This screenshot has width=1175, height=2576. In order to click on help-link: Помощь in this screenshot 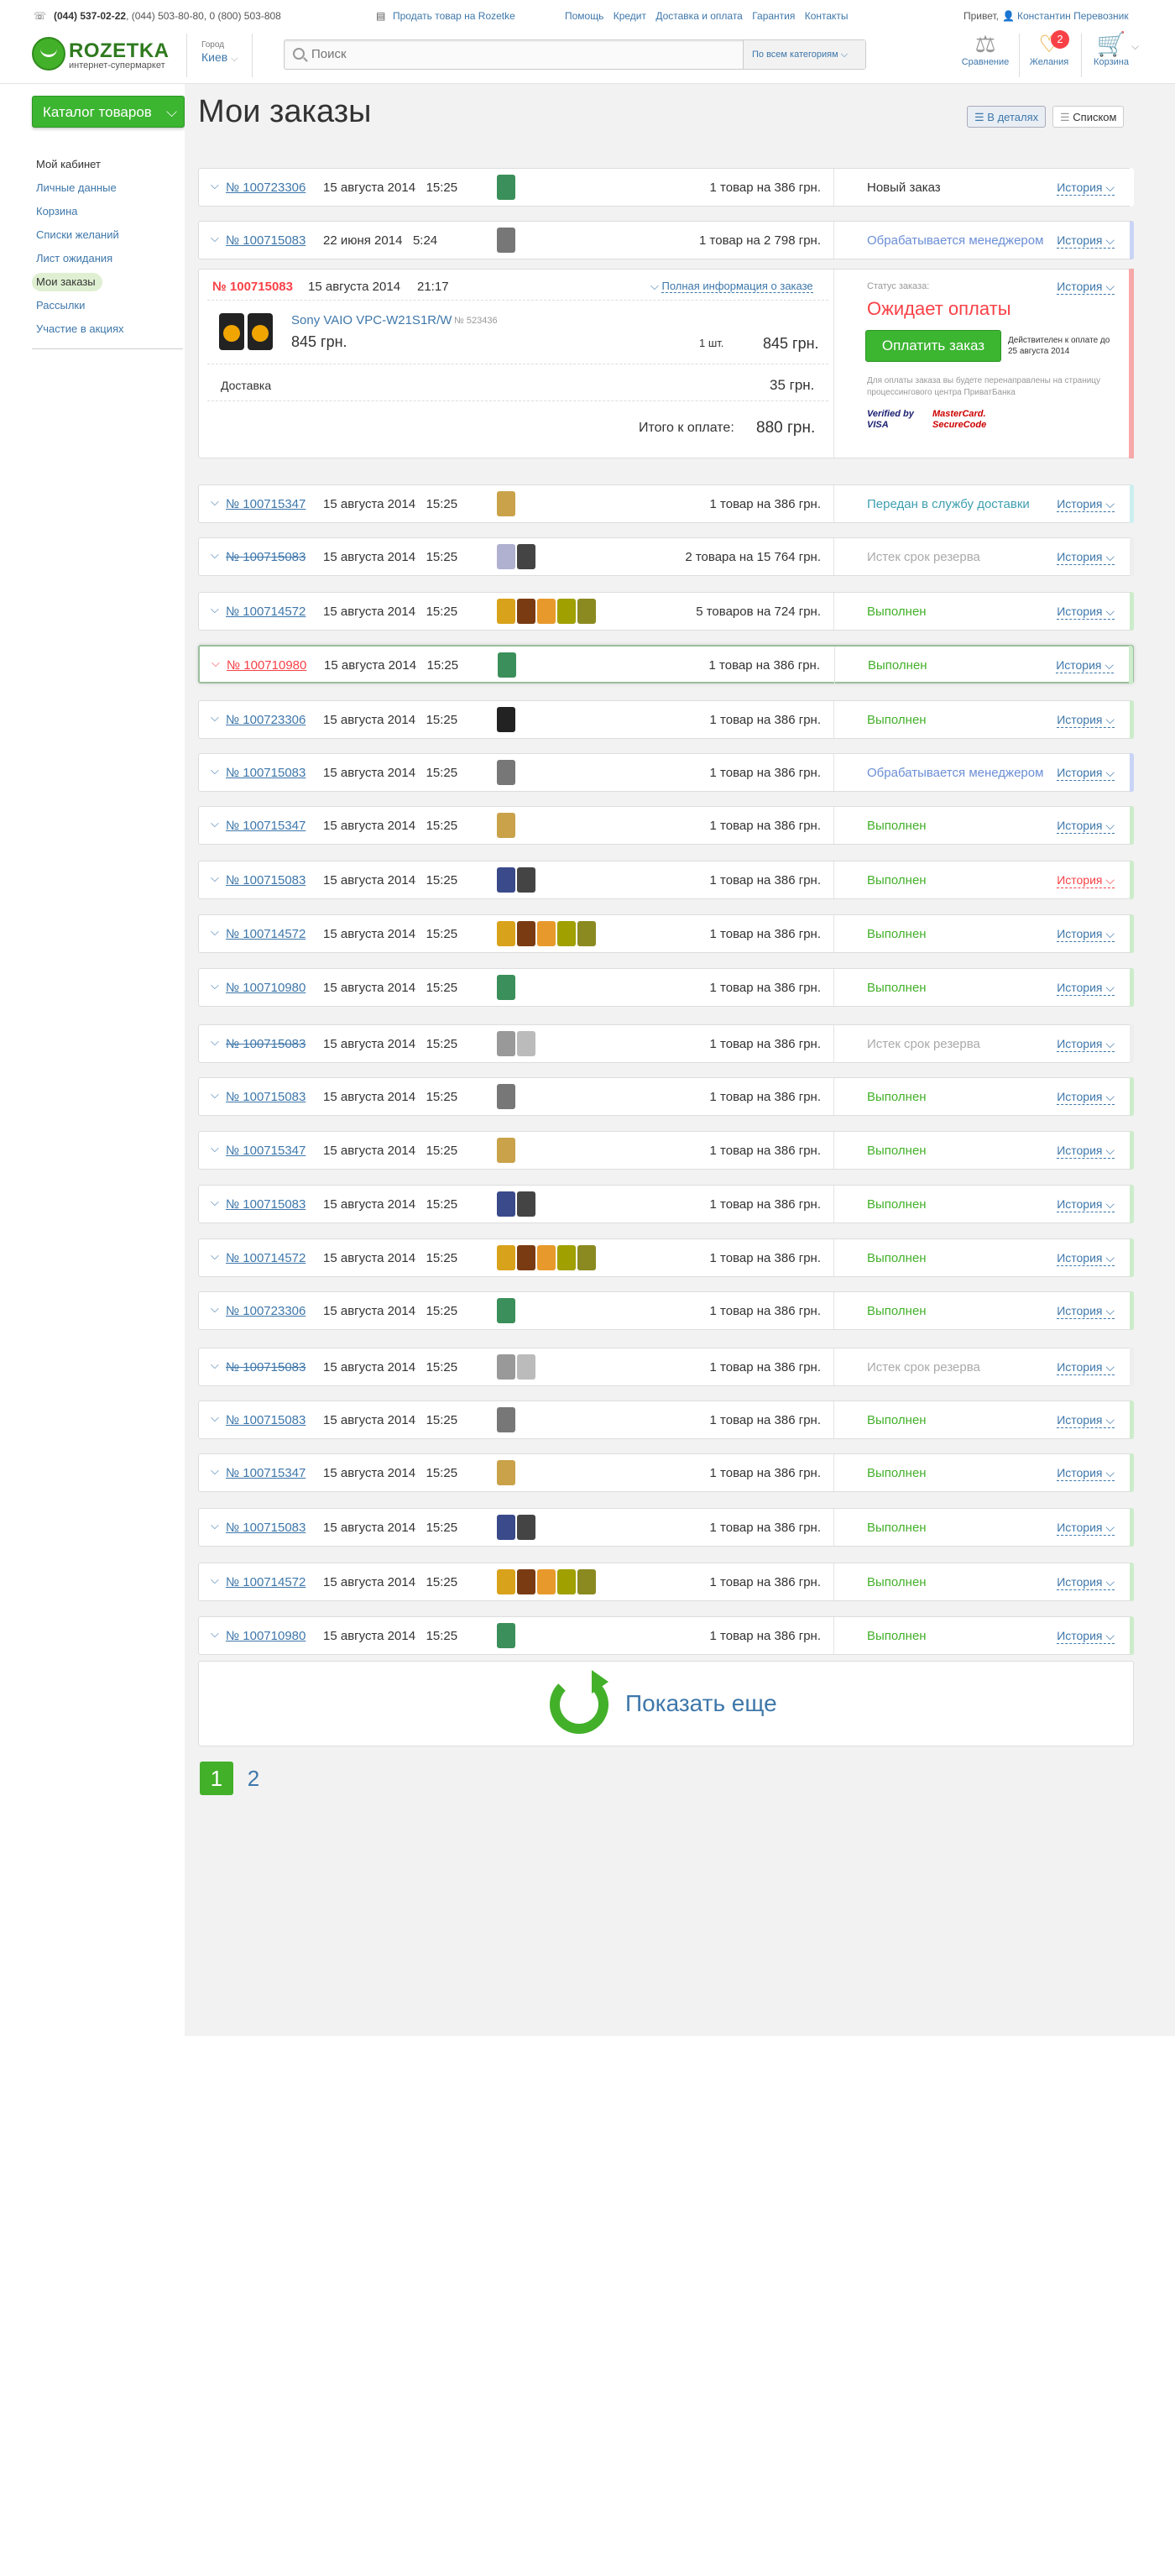, I will do `click(584, 16)`.